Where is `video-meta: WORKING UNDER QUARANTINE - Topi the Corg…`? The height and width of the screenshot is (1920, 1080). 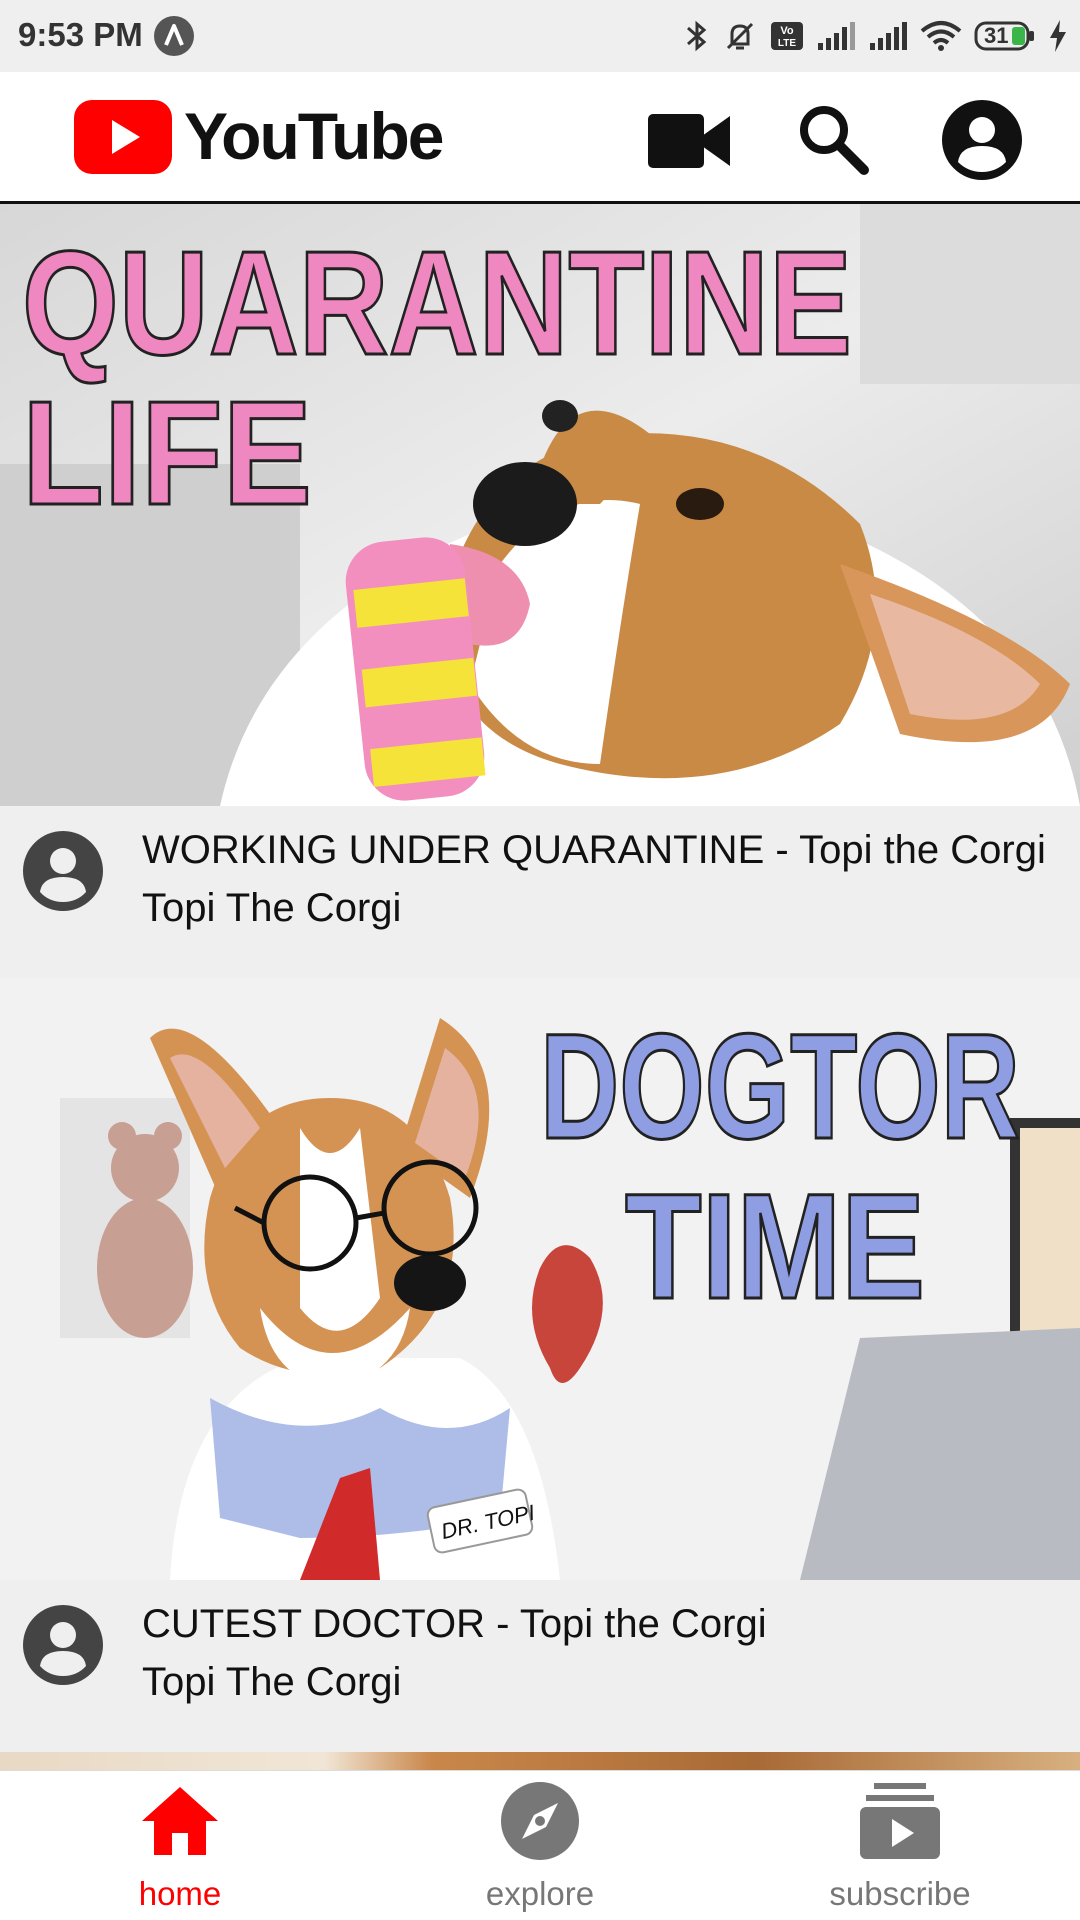 video-meta: WORKING UNDER QUARANTINE - Topi the Corg… is located at coordinates (540, 892).